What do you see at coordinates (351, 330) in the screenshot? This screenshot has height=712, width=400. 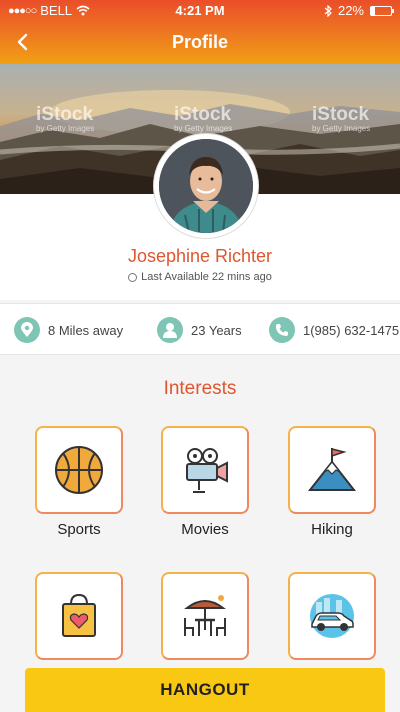 I see `phone-text: 1(985) 632-1475` at bounding box center [351, 330].